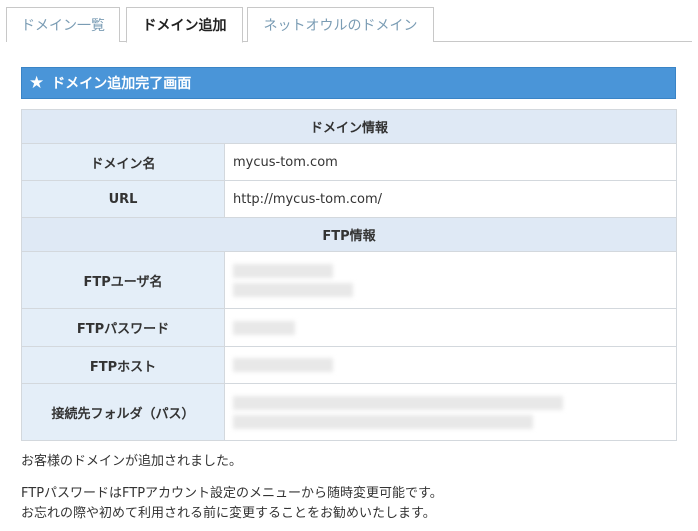  What do you see at coordinates (340, 24) in the screenshot?
I see `tab-netowl-domains: ネットオウルのドメイン` at bounding box center [340, 24].